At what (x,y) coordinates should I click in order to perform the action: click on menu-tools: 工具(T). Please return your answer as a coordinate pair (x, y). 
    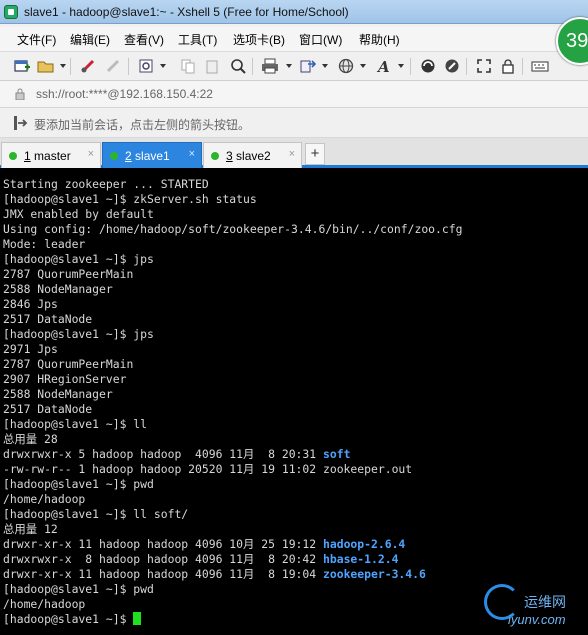
    Looking at the image, I should click on (197, 39).